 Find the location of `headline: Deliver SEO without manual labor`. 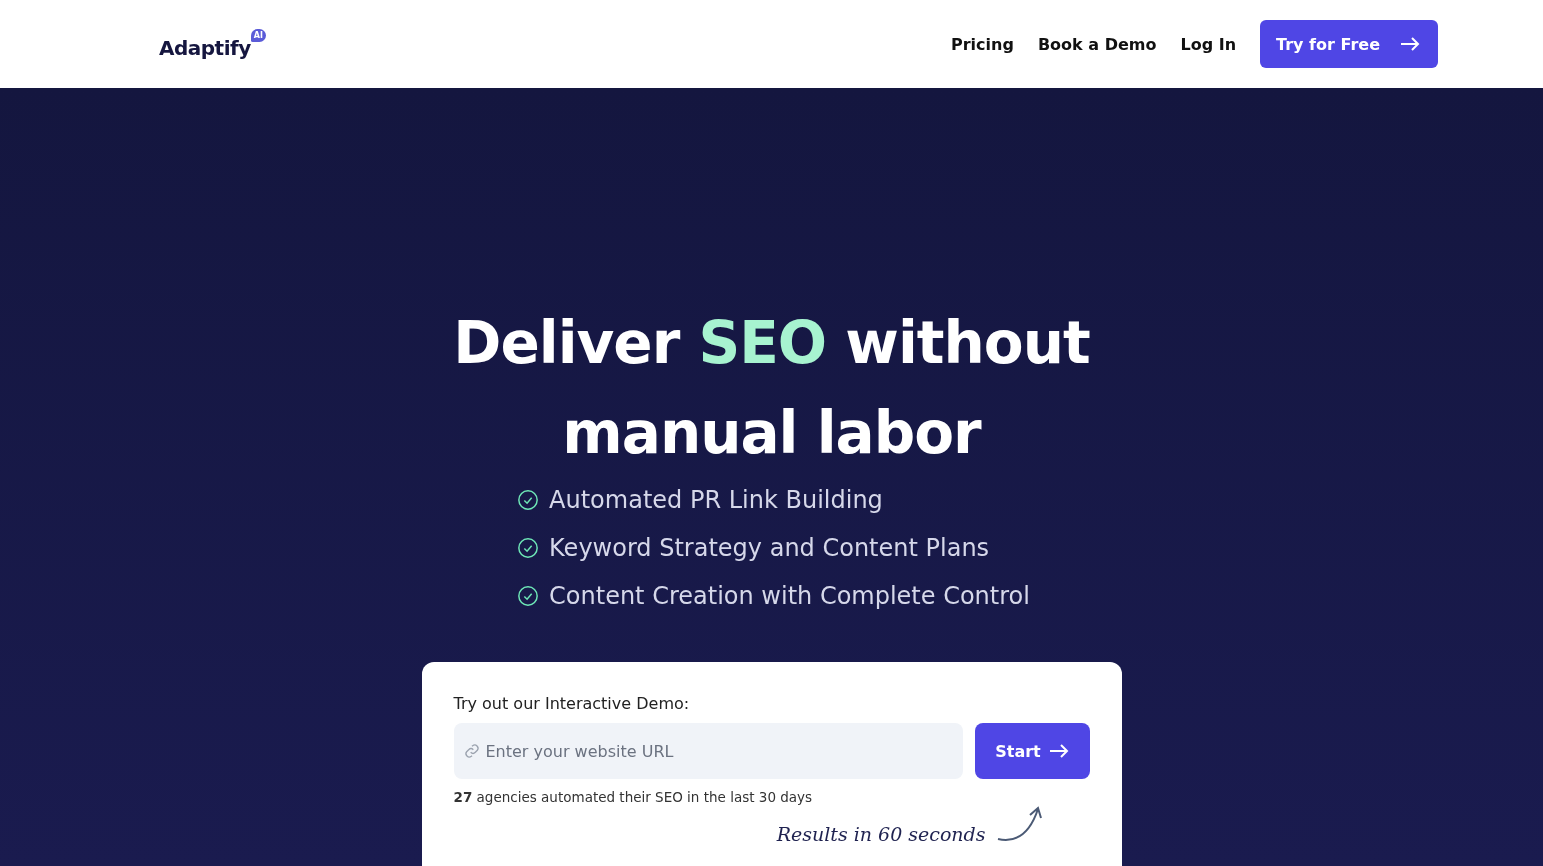

headline: Deliver SEO without manual labor is located at coordinates (771, 388).